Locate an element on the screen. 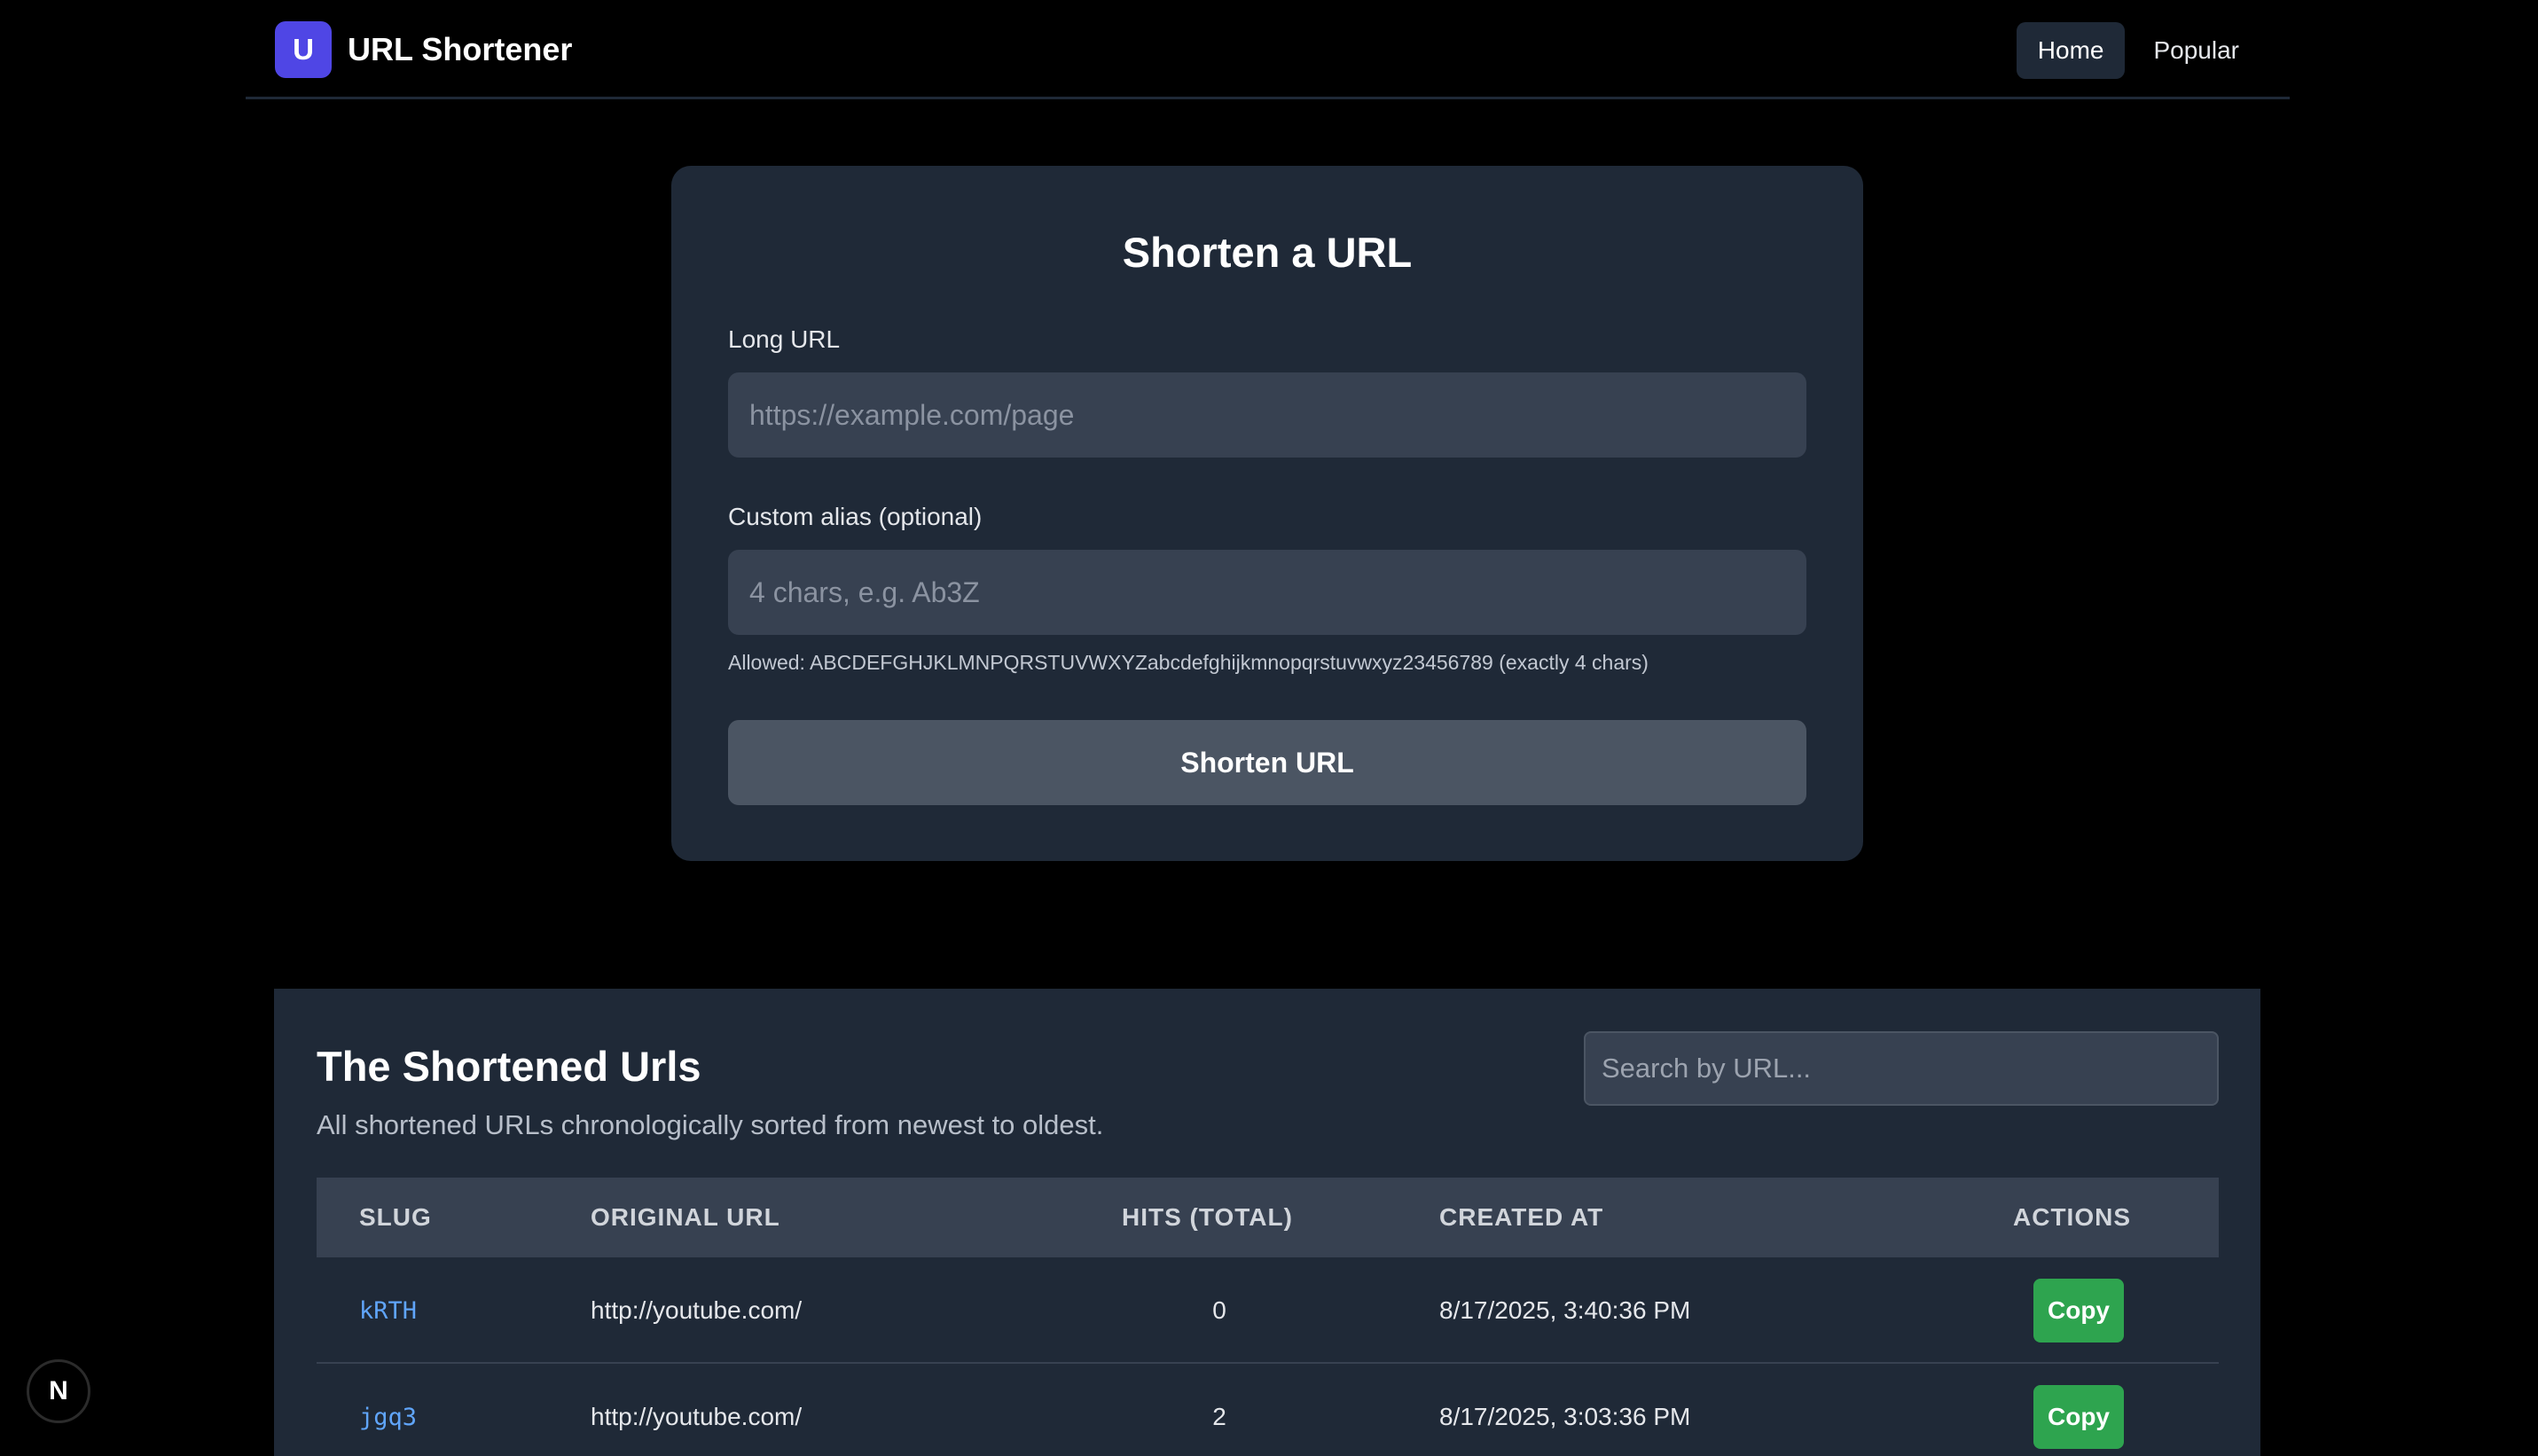 The image size is (2538, 1456). created-at-cell: 8/17/2025, 3:03:36 PM is located at coordinates (1565, 1416).